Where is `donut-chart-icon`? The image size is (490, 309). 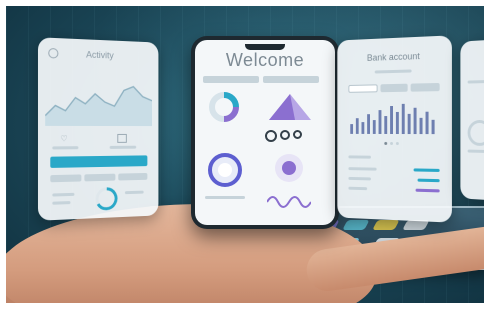
donut-chart-icon is located at coordinates (224, 107).